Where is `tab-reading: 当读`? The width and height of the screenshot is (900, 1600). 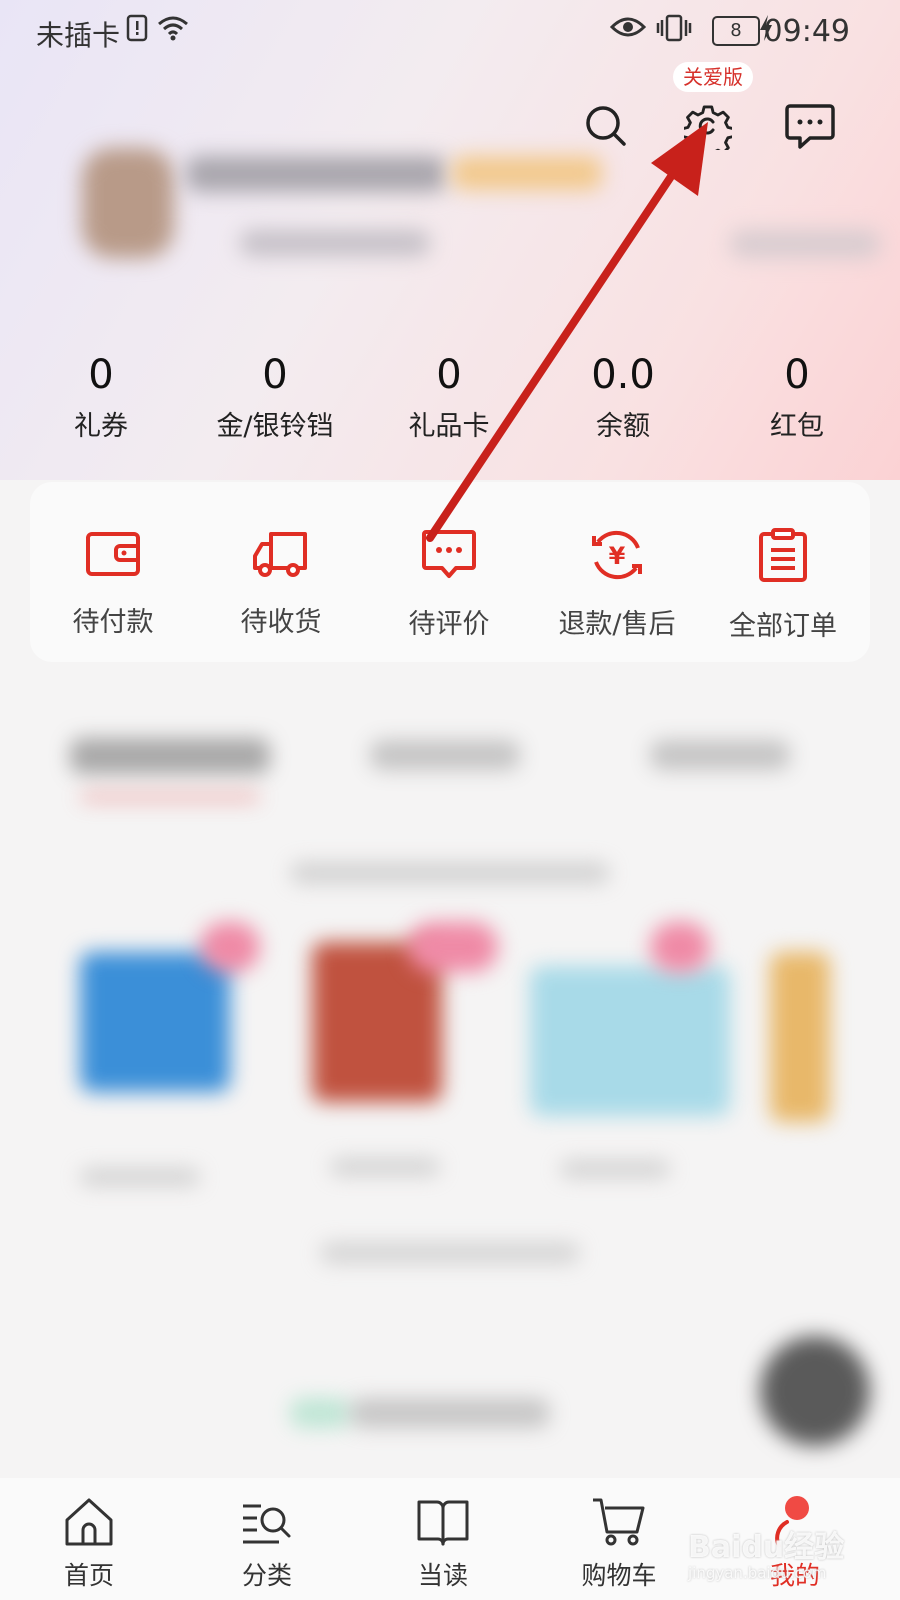 tab-reading: 当读 is located at coordinates (443, 1544).